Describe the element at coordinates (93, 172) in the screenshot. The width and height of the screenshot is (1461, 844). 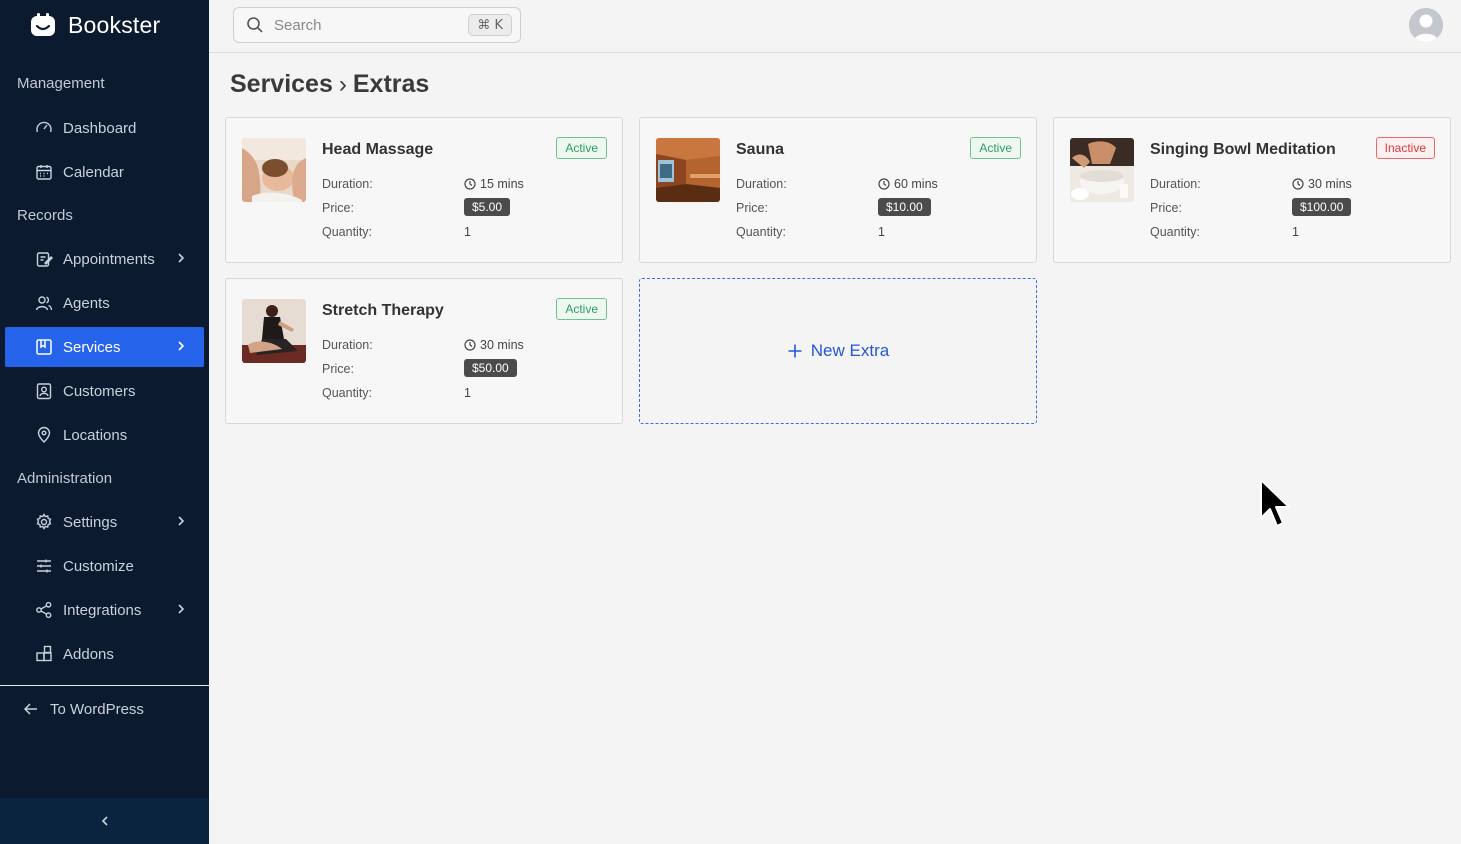
I see `sidebar-item-label: Calendar` at that location.